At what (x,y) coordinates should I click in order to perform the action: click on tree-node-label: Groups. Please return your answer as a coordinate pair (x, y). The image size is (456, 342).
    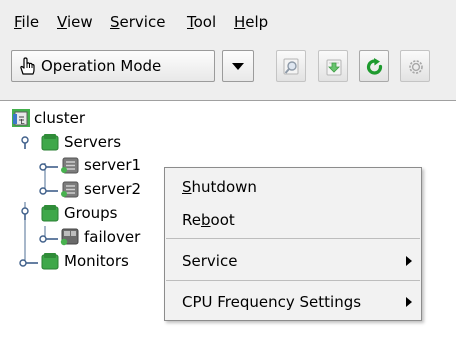
    Looking at the image, I should click on (91, 213).